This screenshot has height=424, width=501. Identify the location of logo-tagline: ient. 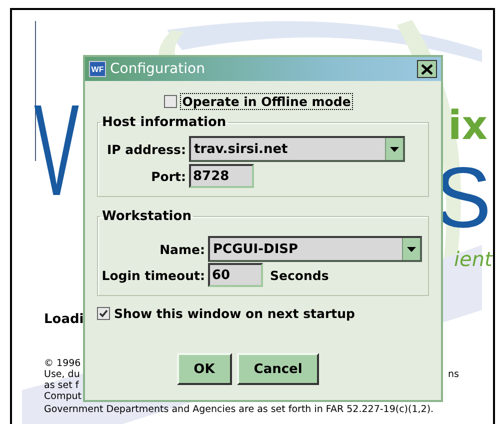
(473, 259).